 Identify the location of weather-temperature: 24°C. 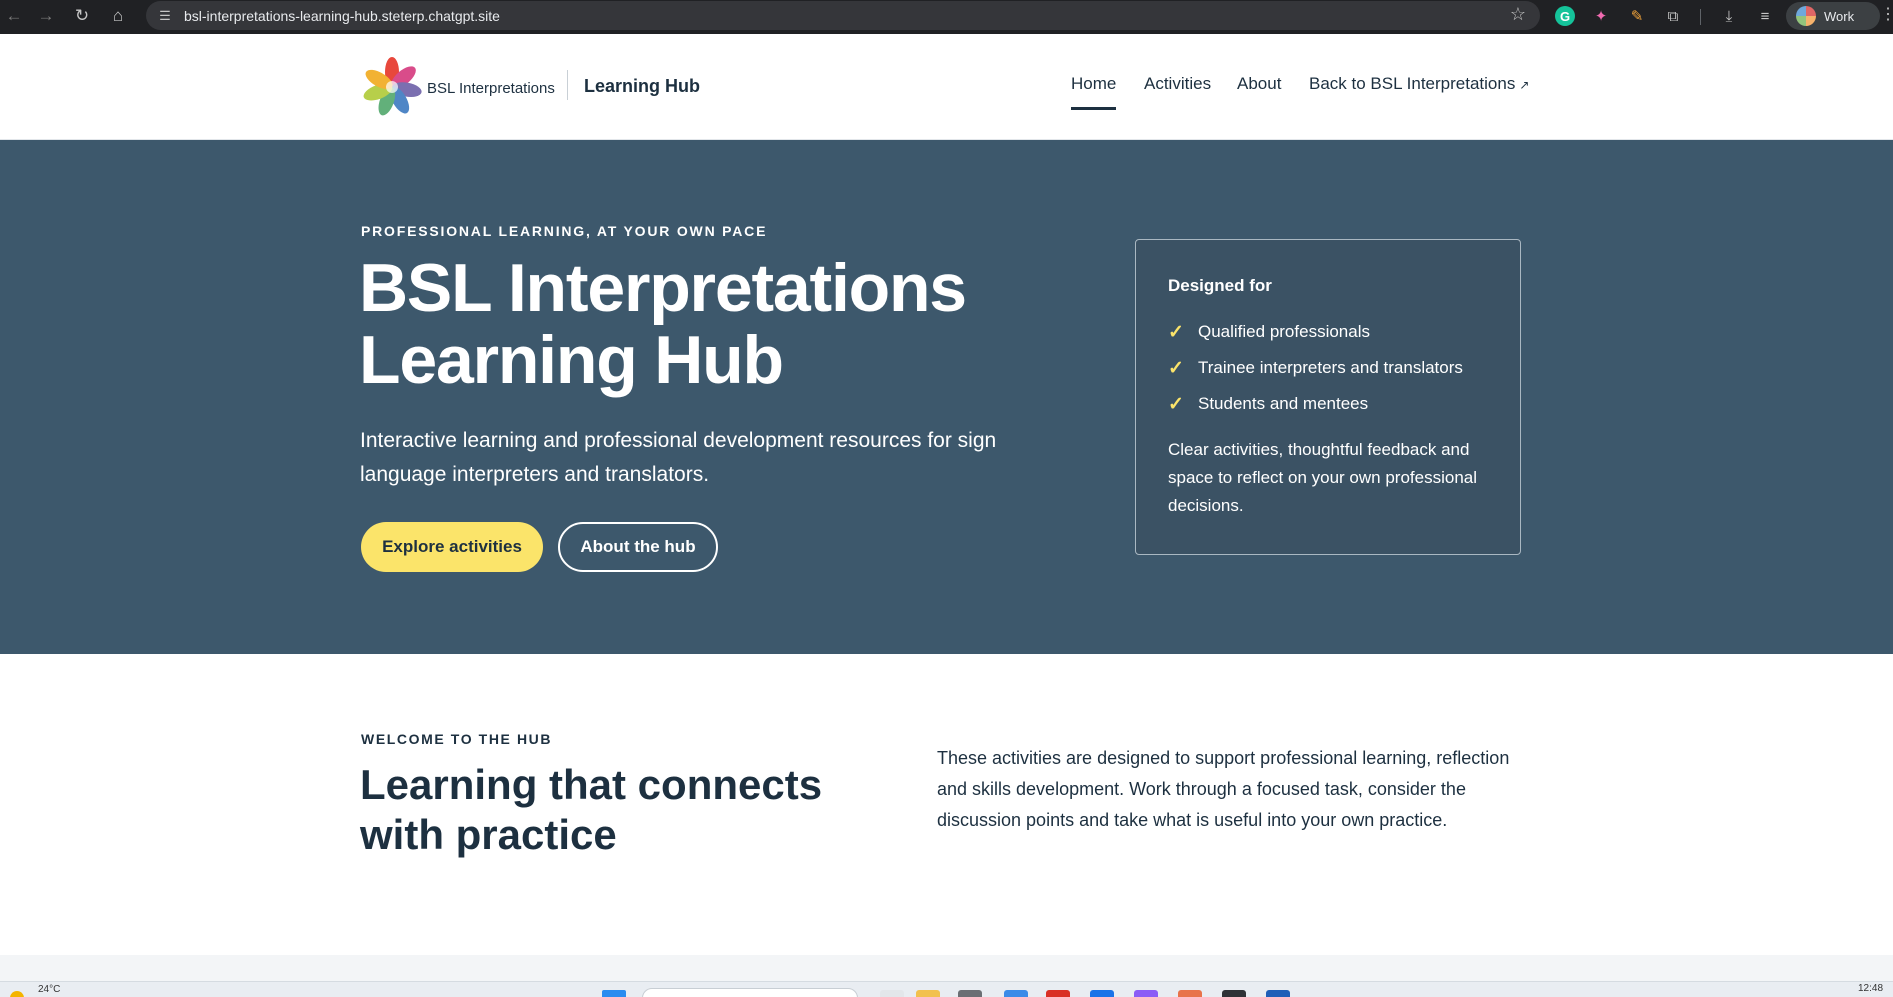
(49, 989).